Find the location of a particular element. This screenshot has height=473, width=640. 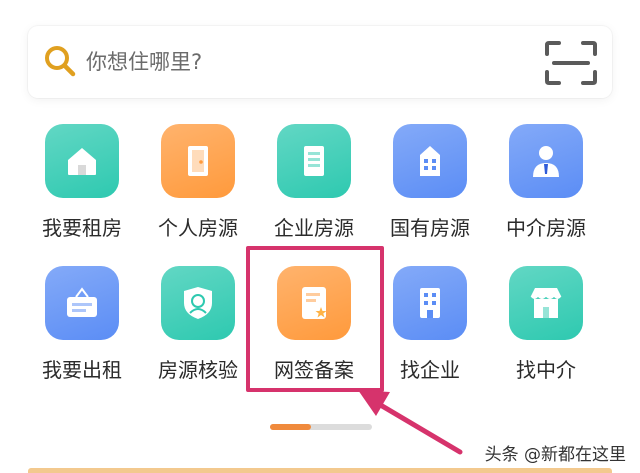

face-verify-icon is located at coordinates (198, 303).